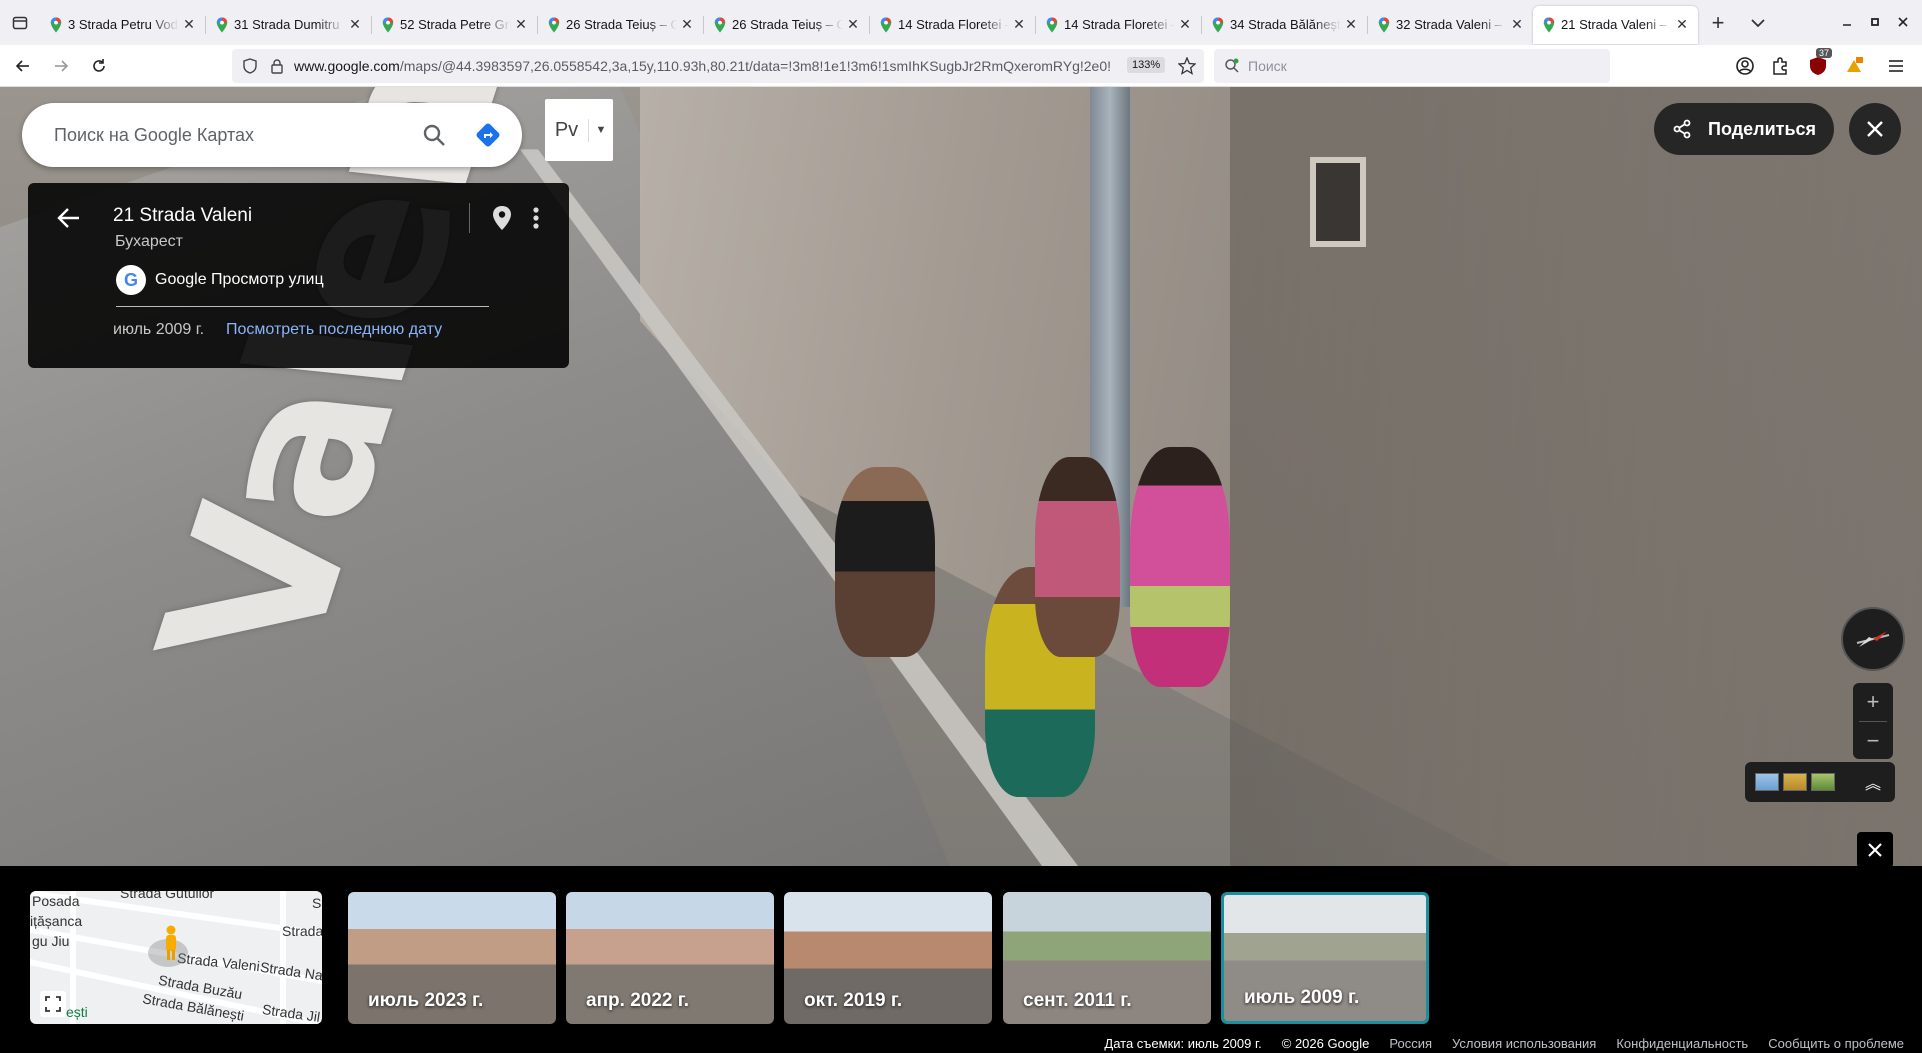 This screenshot has height=1053, width=1922. What do you see at coordinates (1873, 741) in the screenshot?
I see `zoom-out-button: −` at bounding box center [1873, 741].